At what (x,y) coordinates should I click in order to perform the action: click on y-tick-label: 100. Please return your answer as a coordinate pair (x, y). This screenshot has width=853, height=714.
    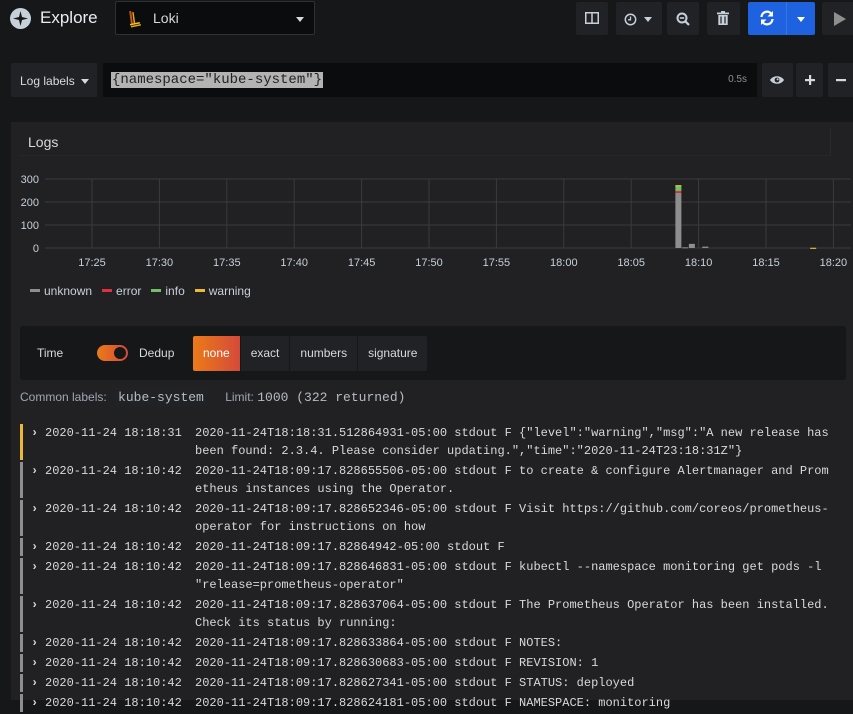
    Looking at the image, I should click on (30, 226).